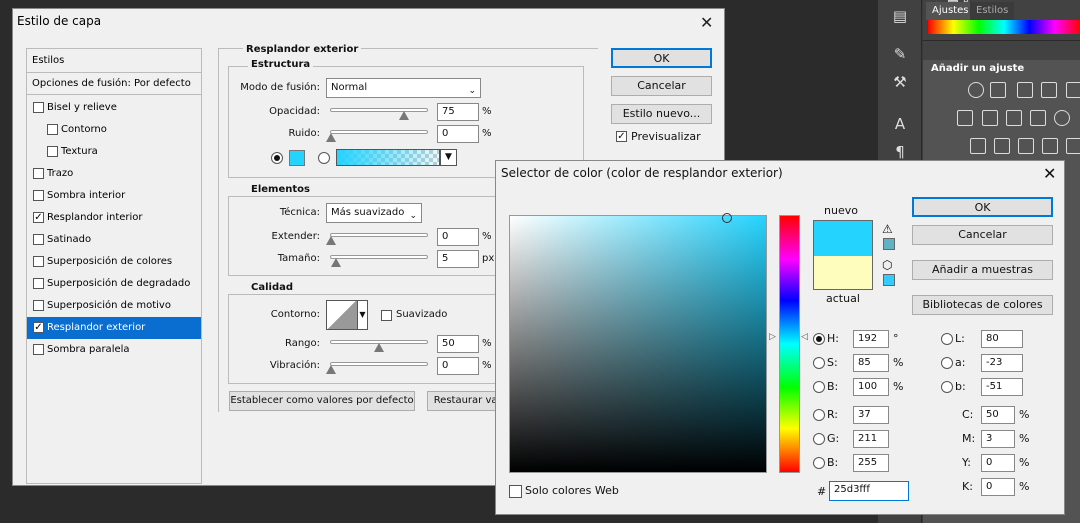 The width and height of the screenshot is (1080, 523). Describe the element at coordinates (342, 315) in the screenshot. I see `contour-preview` at that location.